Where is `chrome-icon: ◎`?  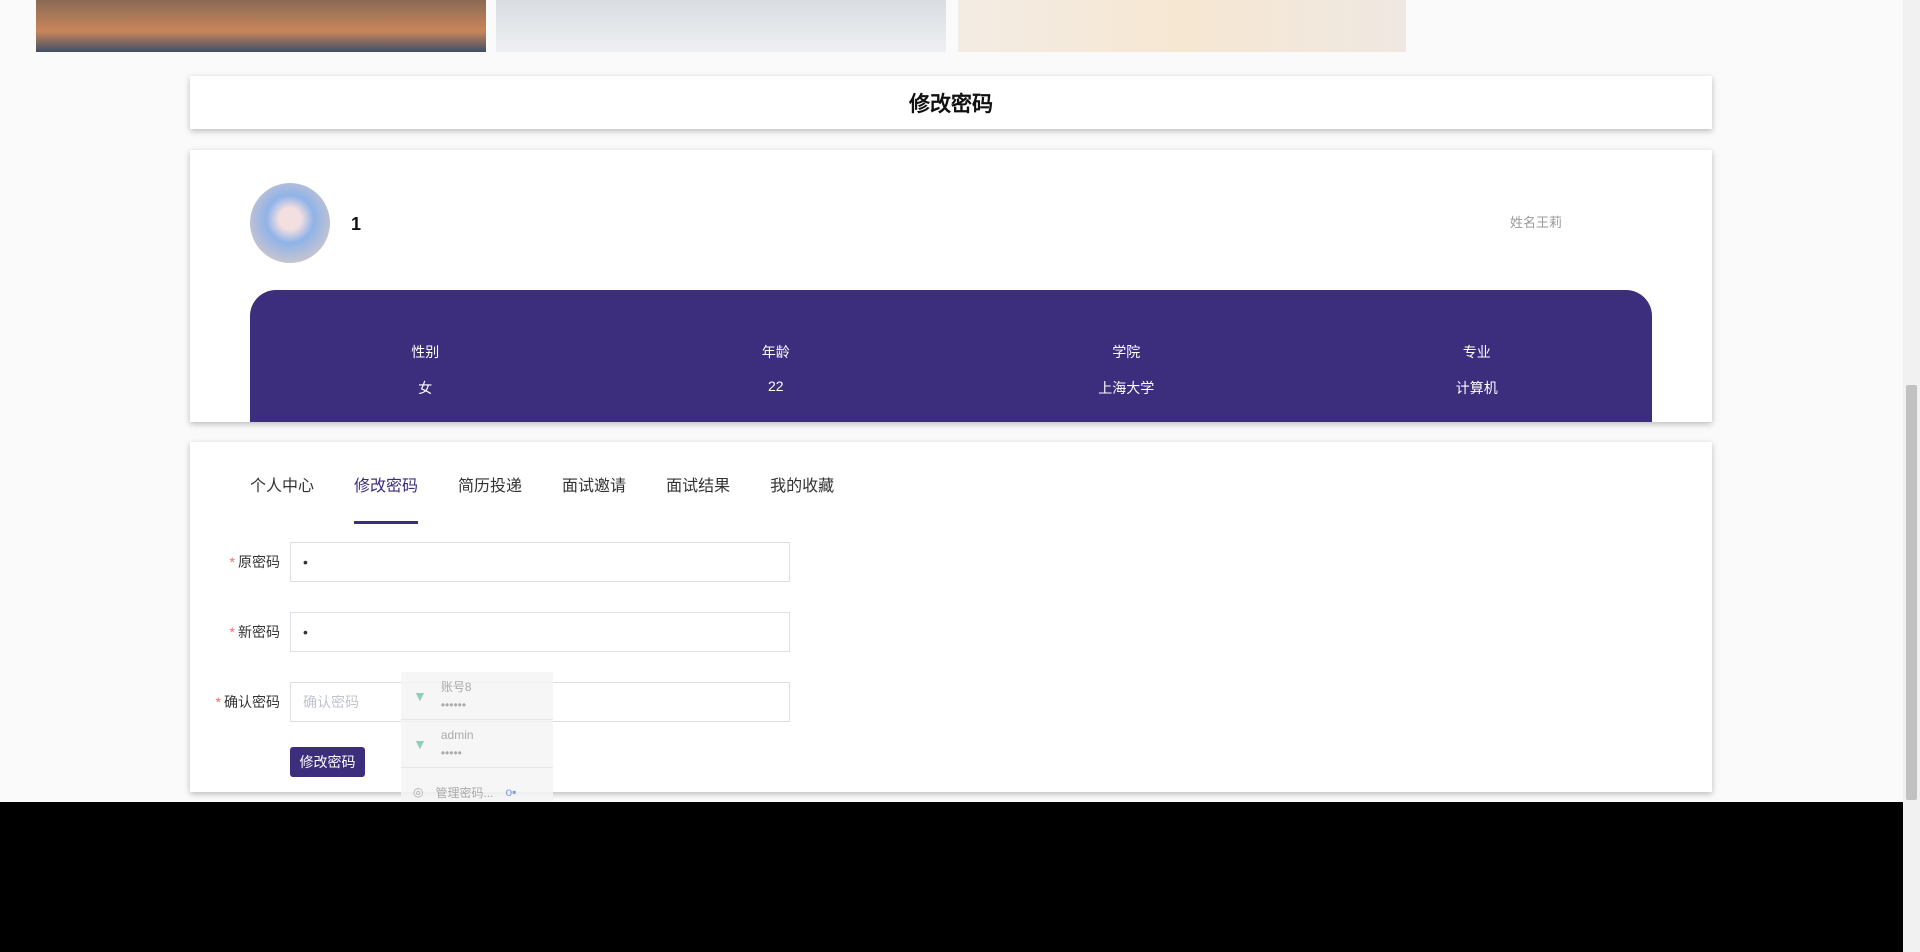 chrome-icon: ◎ is located at coordinates (418, 792).